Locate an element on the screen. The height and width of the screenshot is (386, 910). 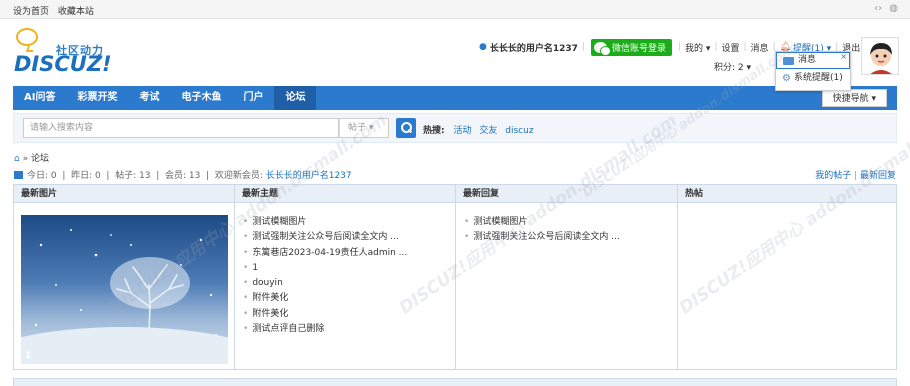
nav-item: 论坛 is located at coordinates (295, 98).